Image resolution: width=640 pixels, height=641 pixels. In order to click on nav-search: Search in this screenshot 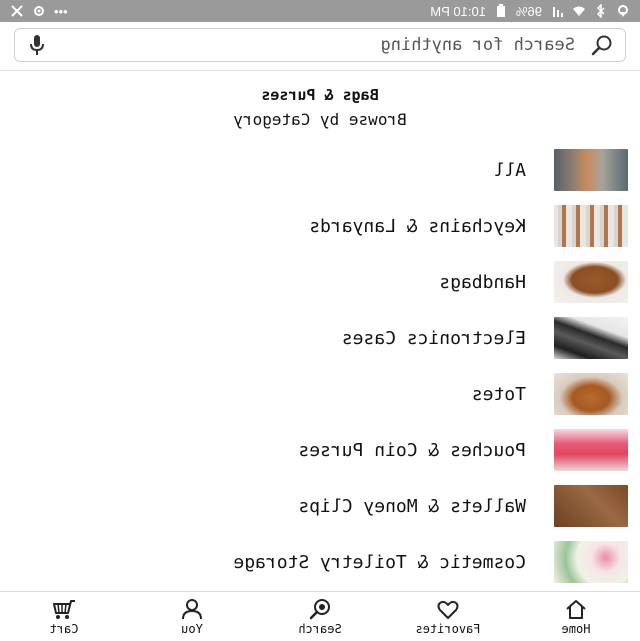, I will do `click(320, 617)`.